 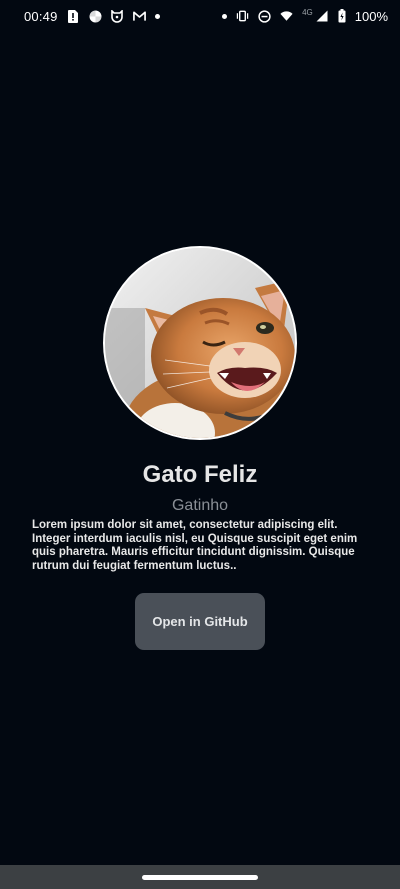 I want to click on profile-subtitle: Gatinho, so click(x=200, y=505).